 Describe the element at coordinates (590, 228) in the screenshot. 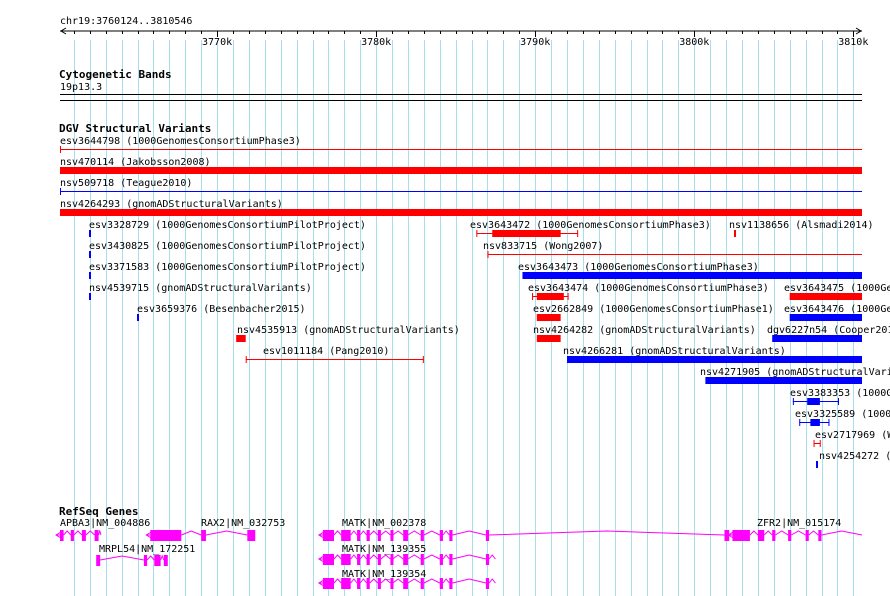

I see `sv-feature-esv3643472: esv3643472 (1000GenomesConsortiumPhase3)` at that location.